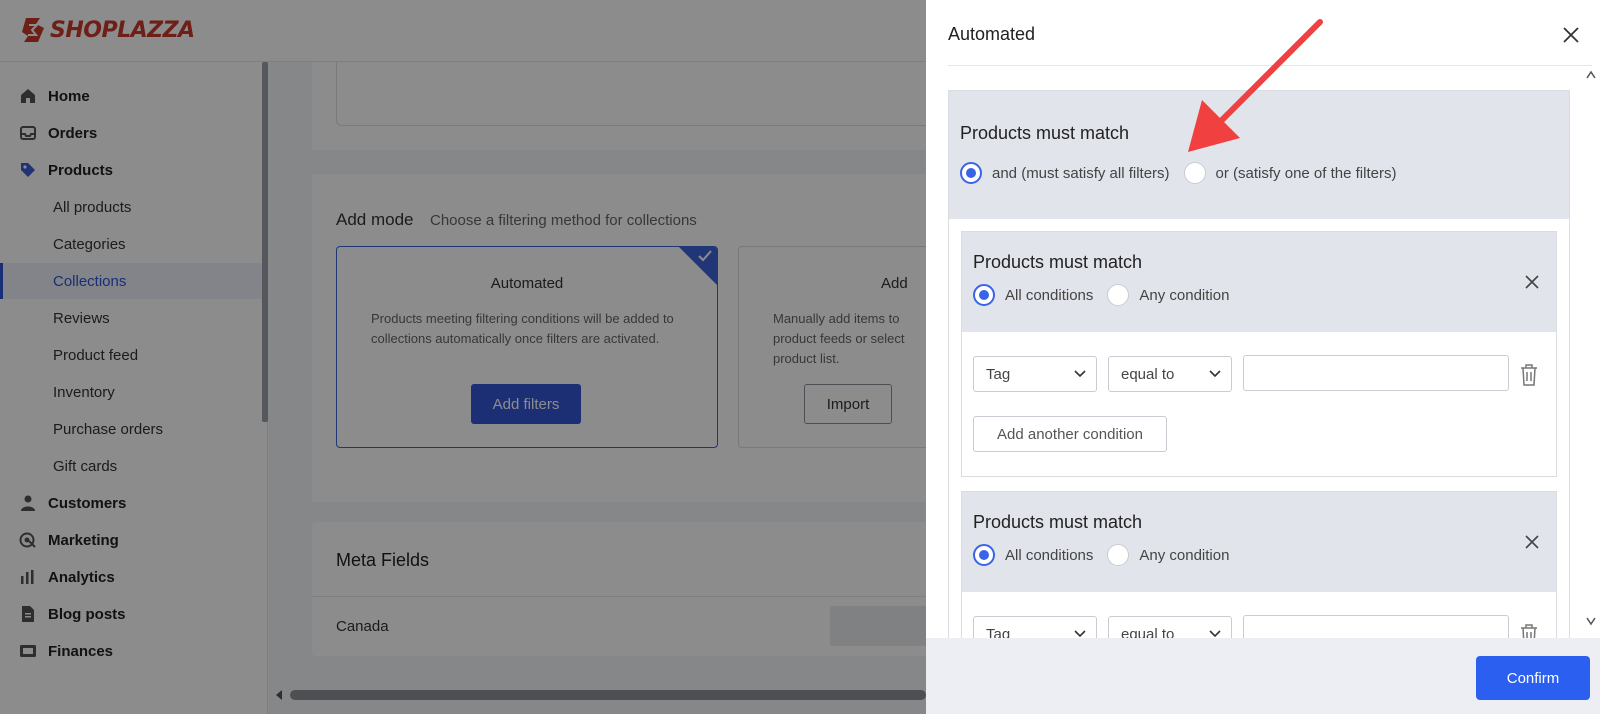 This screenshot has height=714, width=1600. Describe the element at coordinates (1270, 65) in the screenshot. I see `divider` at that location.